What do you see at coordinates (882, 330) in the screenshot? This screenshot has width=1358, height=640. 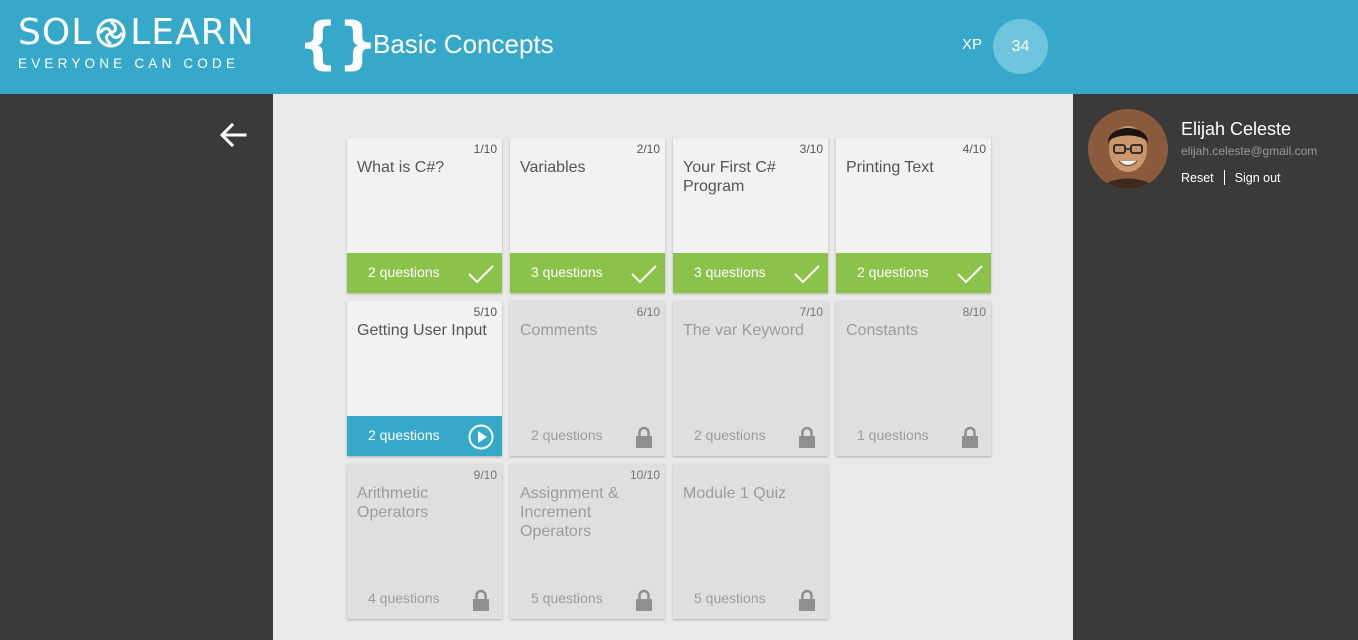 I see `lesson-title: Constants` at bounding box center [882, 330].